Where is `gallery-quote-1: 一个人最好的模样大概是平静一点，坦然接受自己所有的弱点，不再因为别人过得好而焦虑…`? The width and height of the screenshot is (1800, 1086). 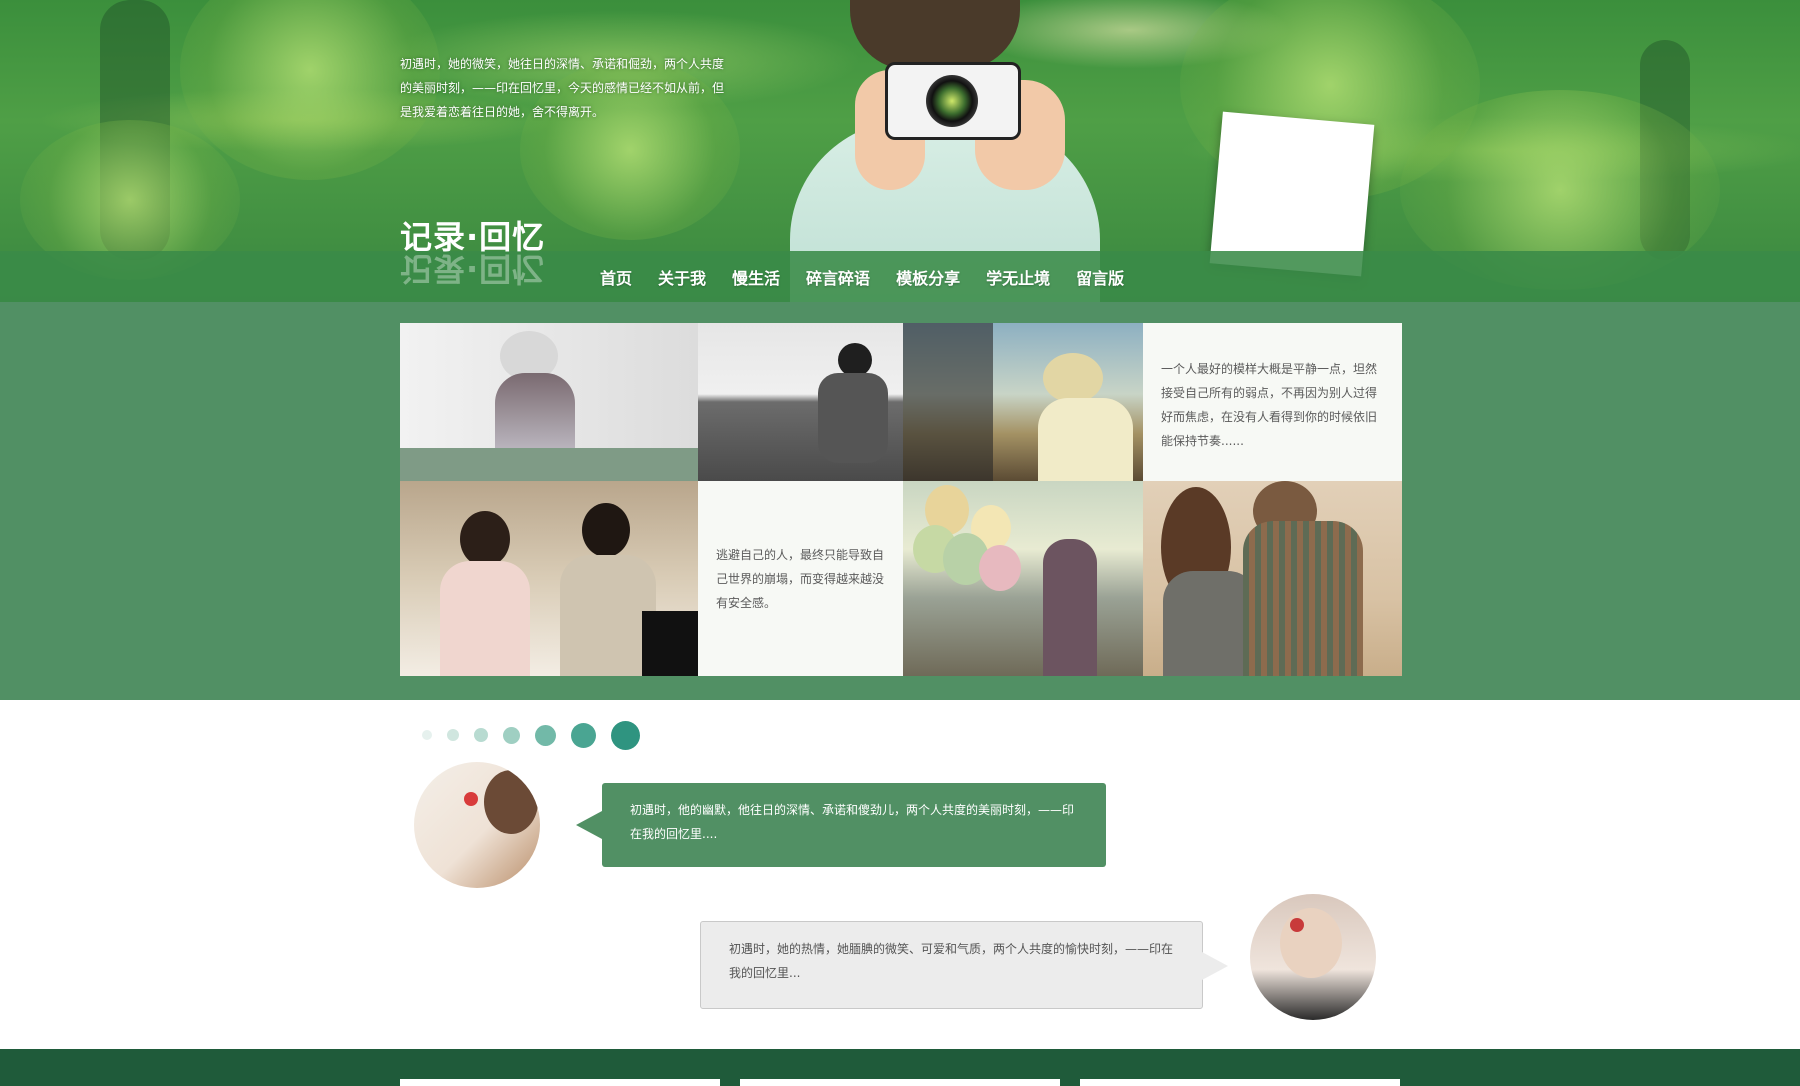
gallery-quote-1: 一个人最好的模样大概是平静一点，坦然接受自己所有的弱点，不再因为别人过得好而焦虑… is located at coordinates (1272, 402).